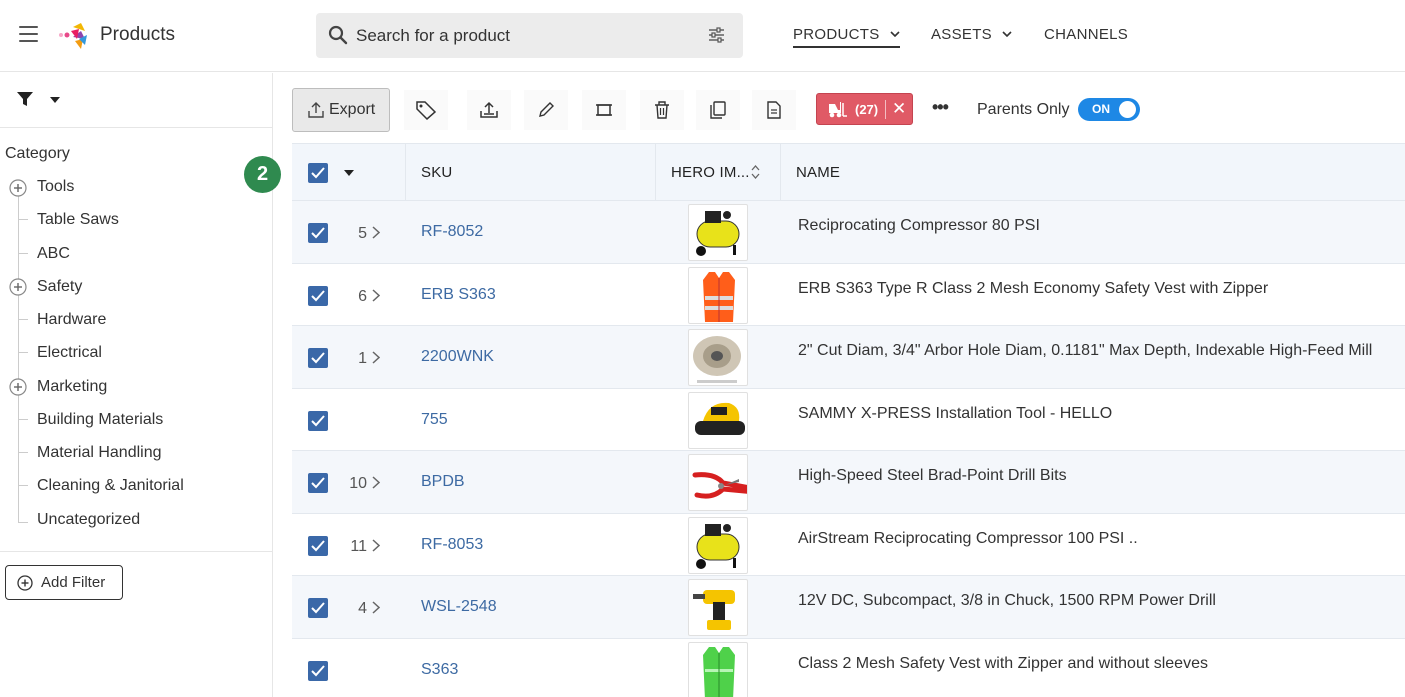 The image size is (1405, 697). I want to click on tag-button, so click(426, 110).